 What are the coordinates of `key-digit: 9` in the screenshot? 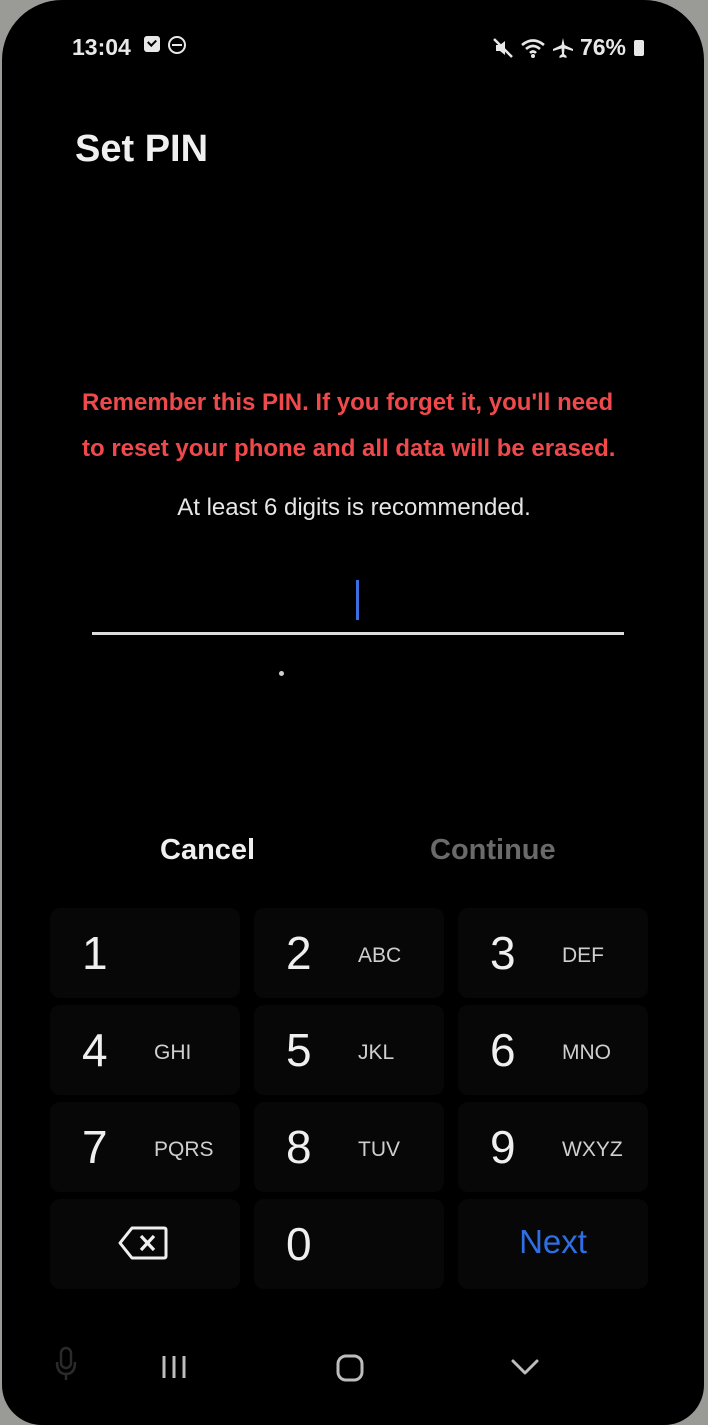 It's located at (503, 1147).